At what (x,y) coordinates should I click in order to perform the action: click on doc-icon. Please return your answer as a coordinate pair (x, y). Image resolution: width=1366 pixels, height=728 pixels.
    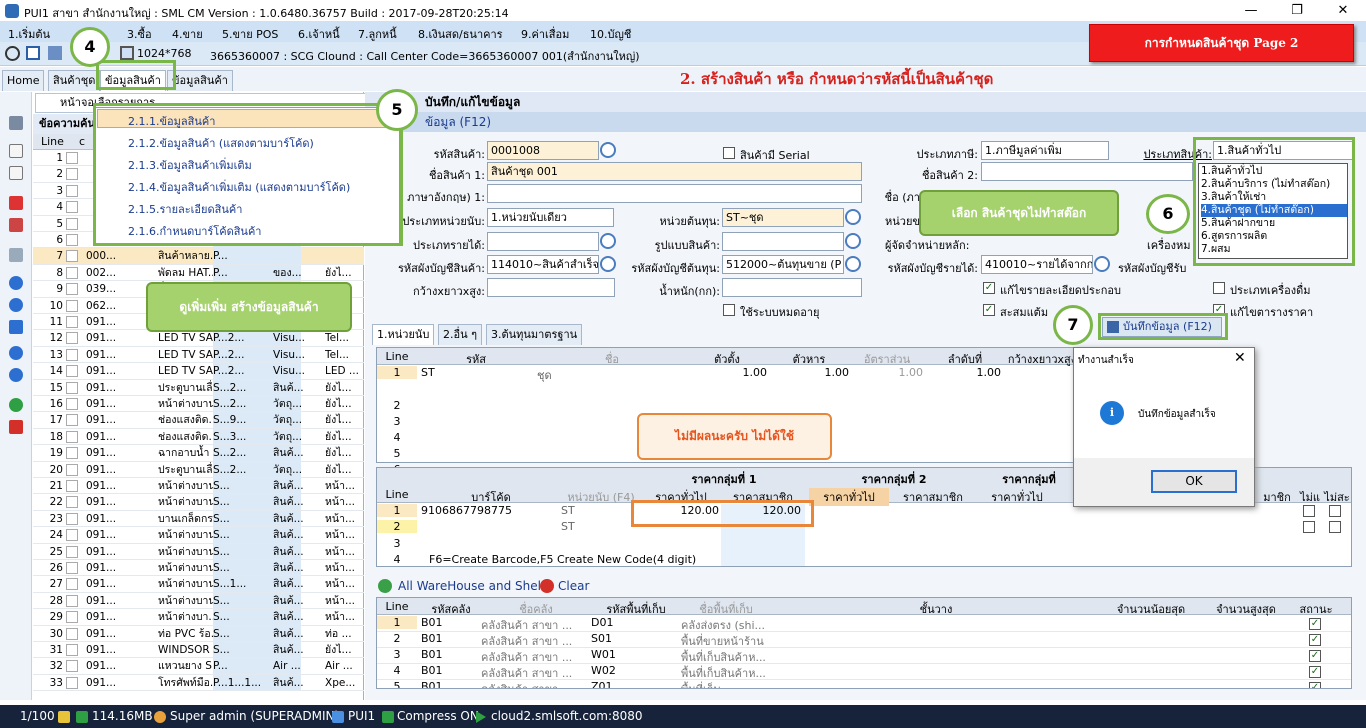
    Looking at the image, I should click on (16, 173).